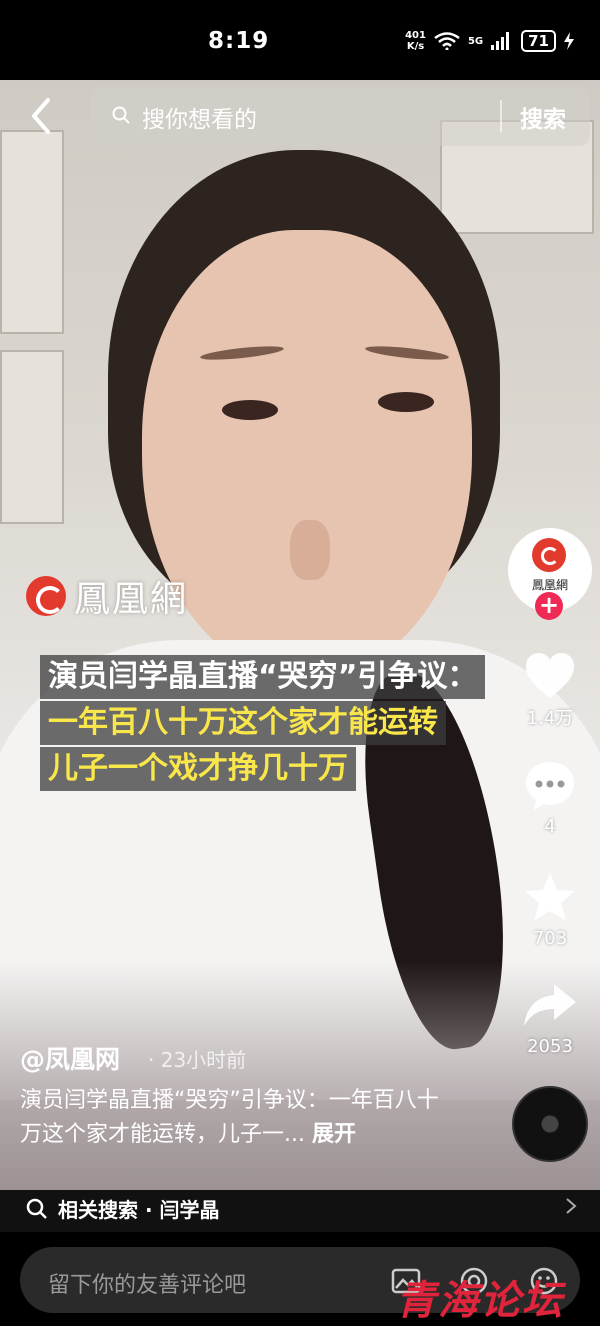  I want to click on related-search-label: 相关搜索 · 闫学晶, so click(139, 1210).